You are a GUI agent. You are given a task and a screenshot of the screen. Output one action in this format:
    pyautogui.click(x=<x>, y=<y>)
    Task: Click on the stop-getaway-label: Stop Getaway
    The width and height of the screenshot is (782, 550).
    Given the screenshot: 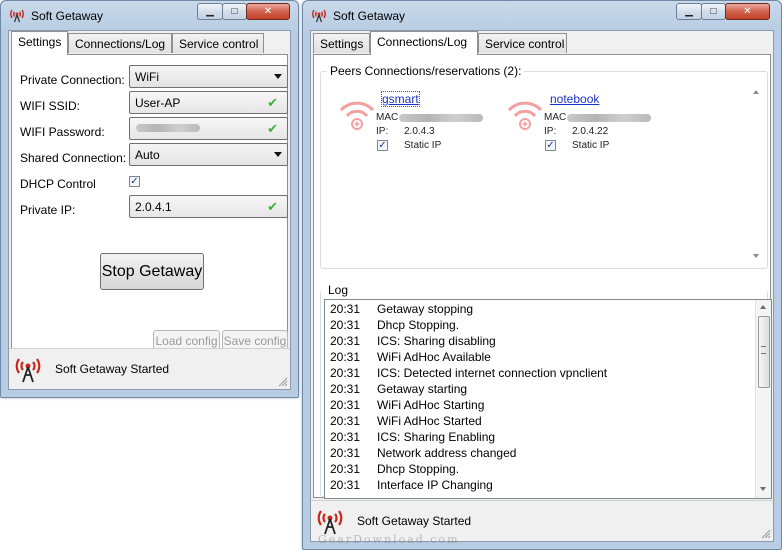 What is the action you would take?
    pyautogui.click(x=152, y=271)
    